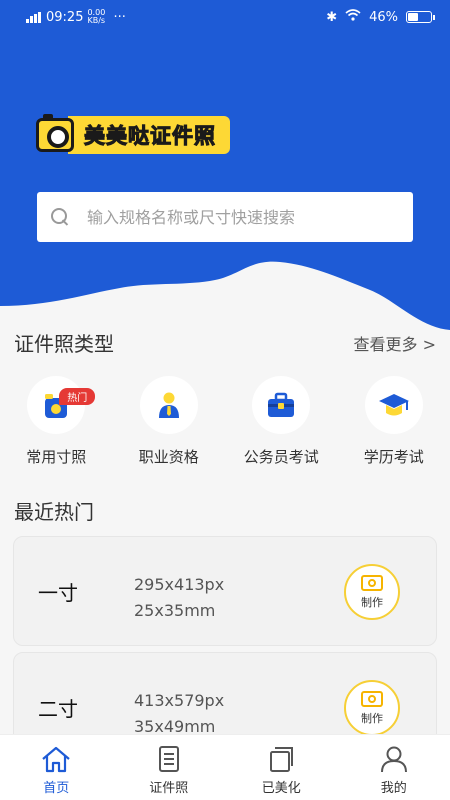 The image size is (450, 800). Describe the element at coordinates (58, 709) in the screenshot. I see `size-name: 二寸` at that location.